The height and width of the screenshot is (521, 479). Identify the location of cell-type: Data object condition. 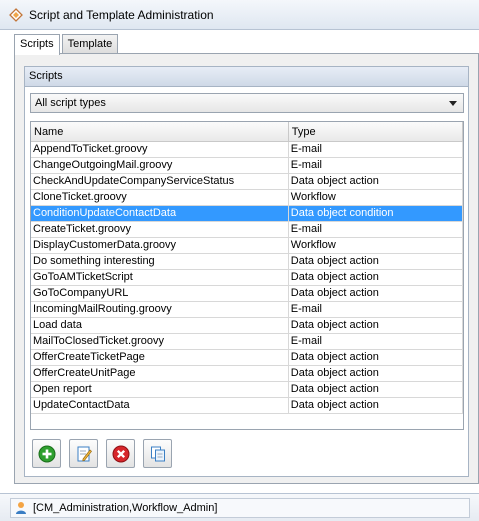
(376, 213).